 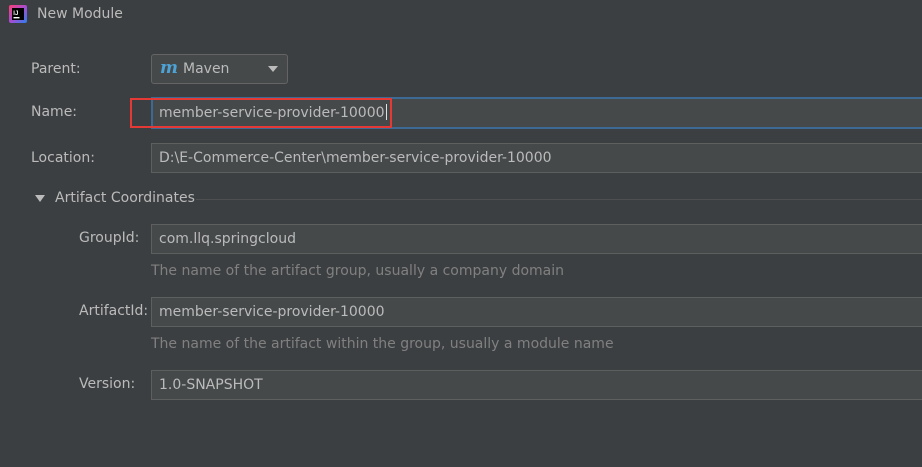 I want to click on version-label: Version:, so click(x=107, y=384).